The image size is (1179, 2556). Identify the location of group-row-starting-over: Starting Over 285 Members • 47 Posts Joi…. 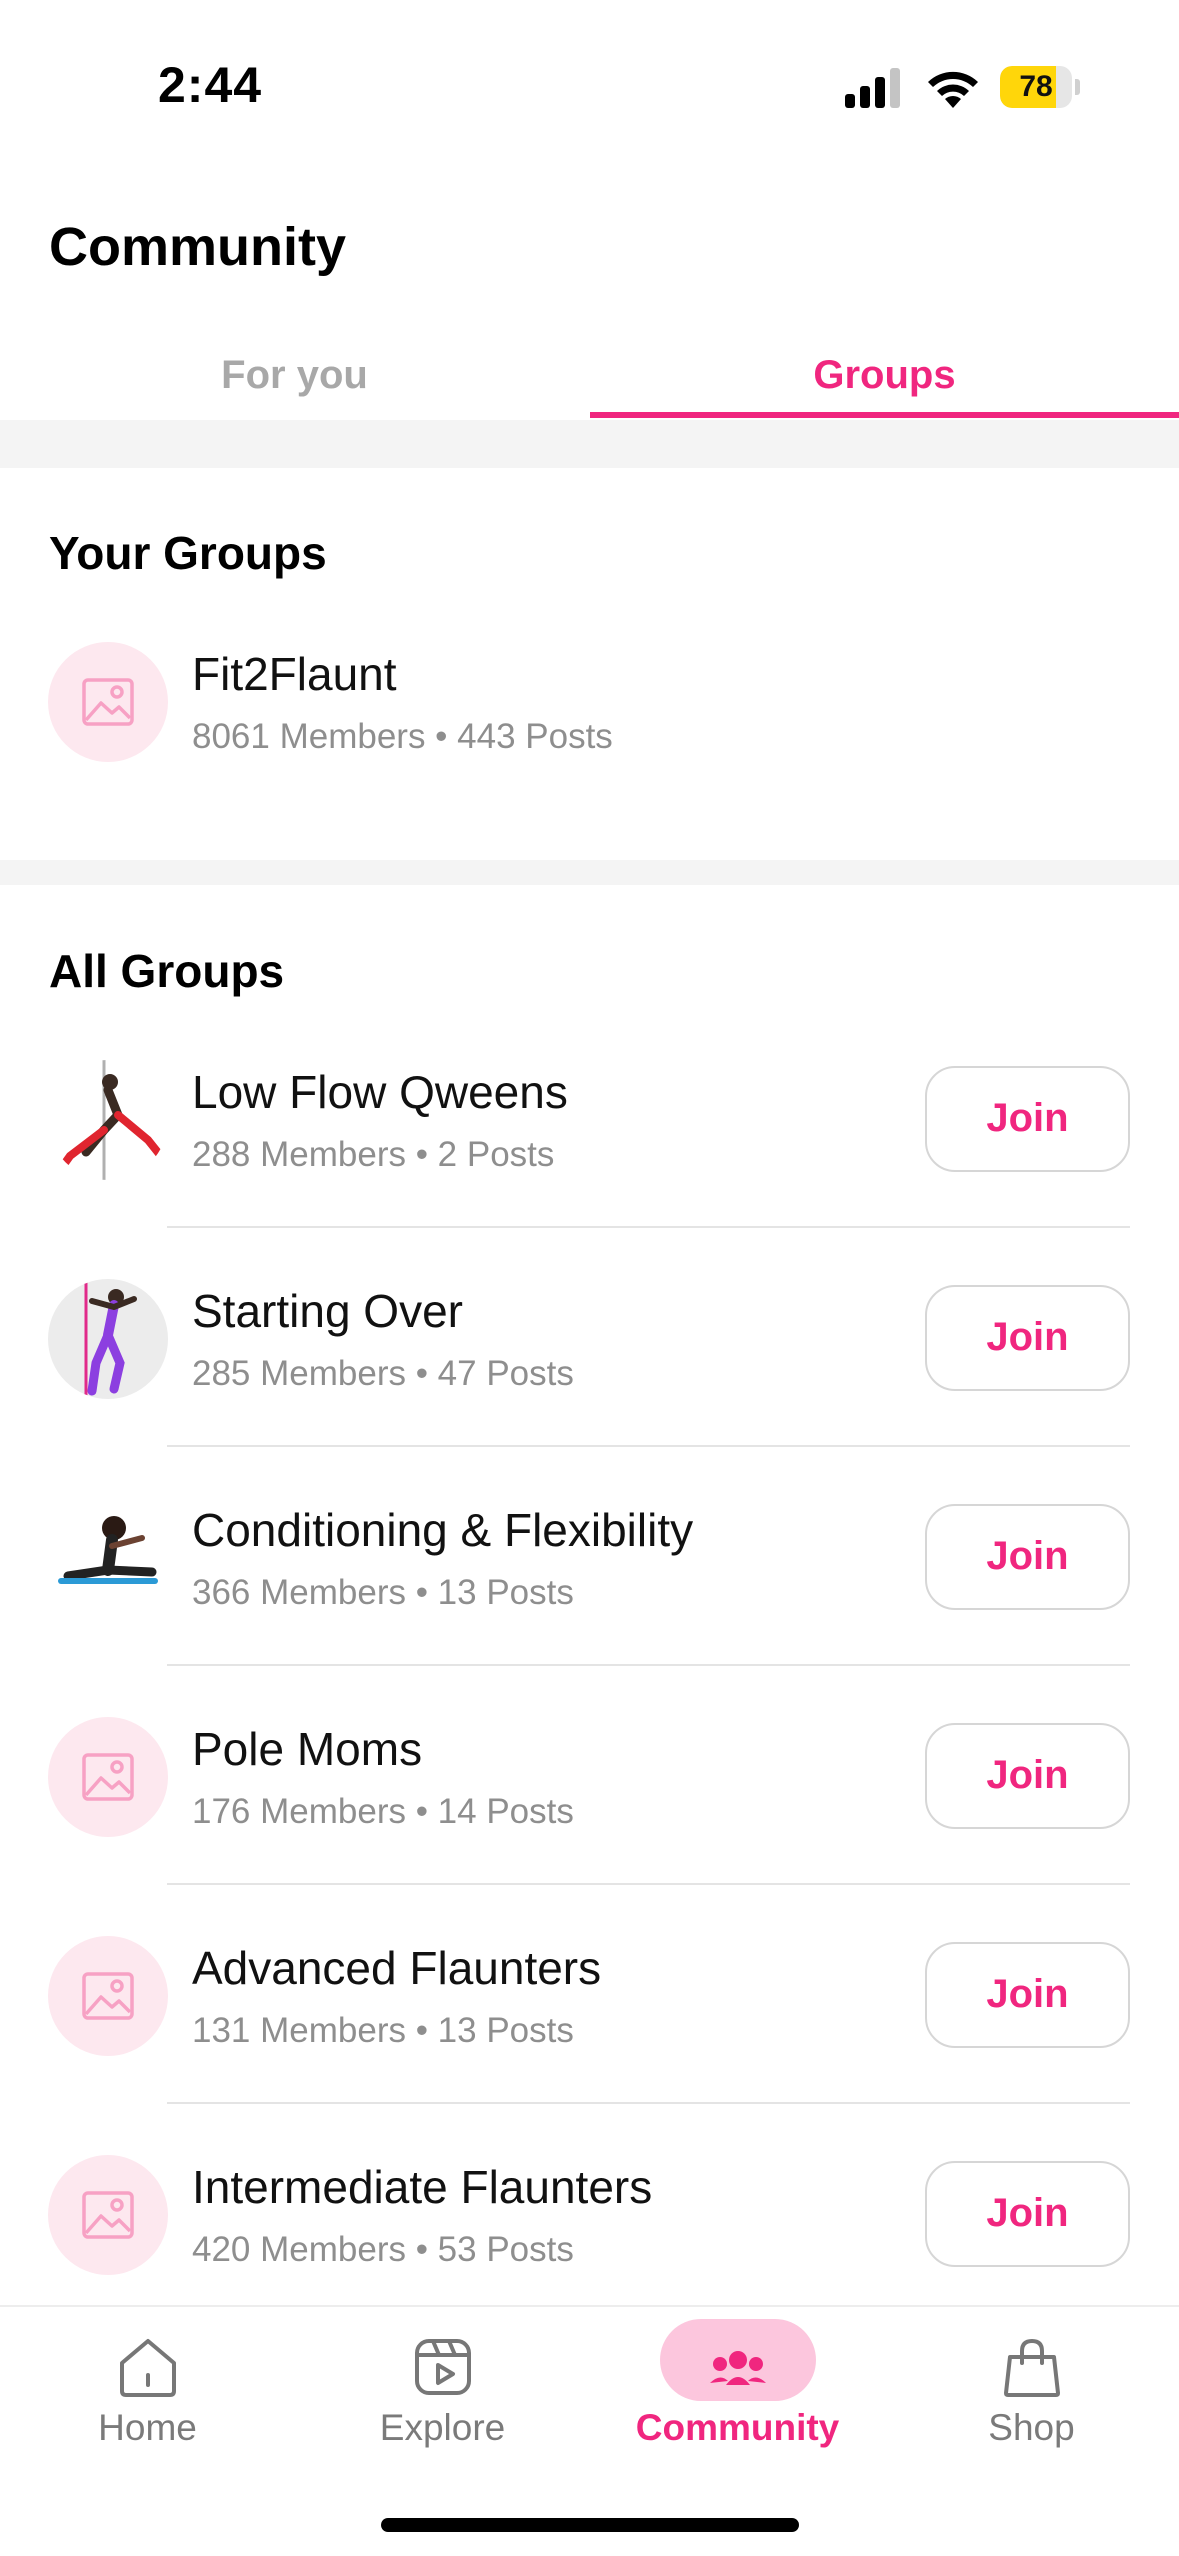
(589, 1338).